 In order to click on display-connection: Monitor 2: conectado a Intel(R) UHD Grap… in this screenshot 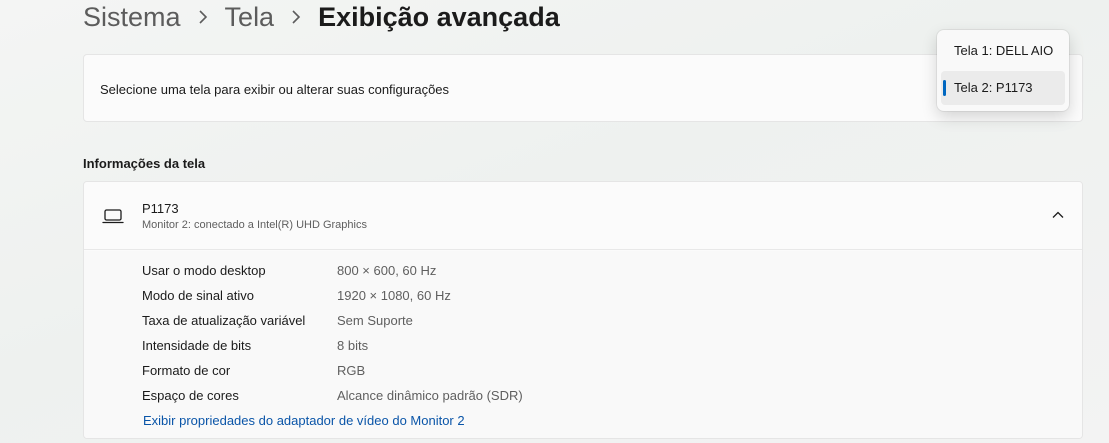, I will do `click(254, 225)`.